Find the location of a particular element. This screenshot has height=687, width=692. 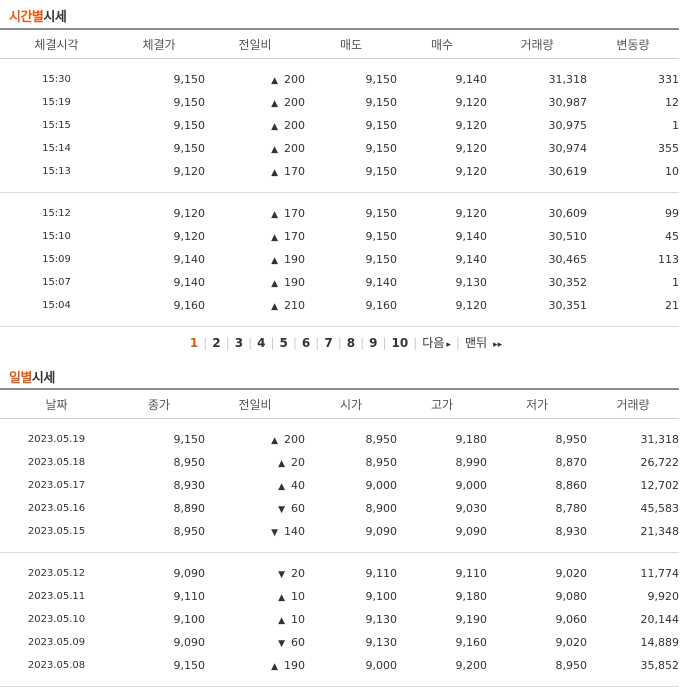

close-cell: 8,930 is located at coordinates (189, 485).